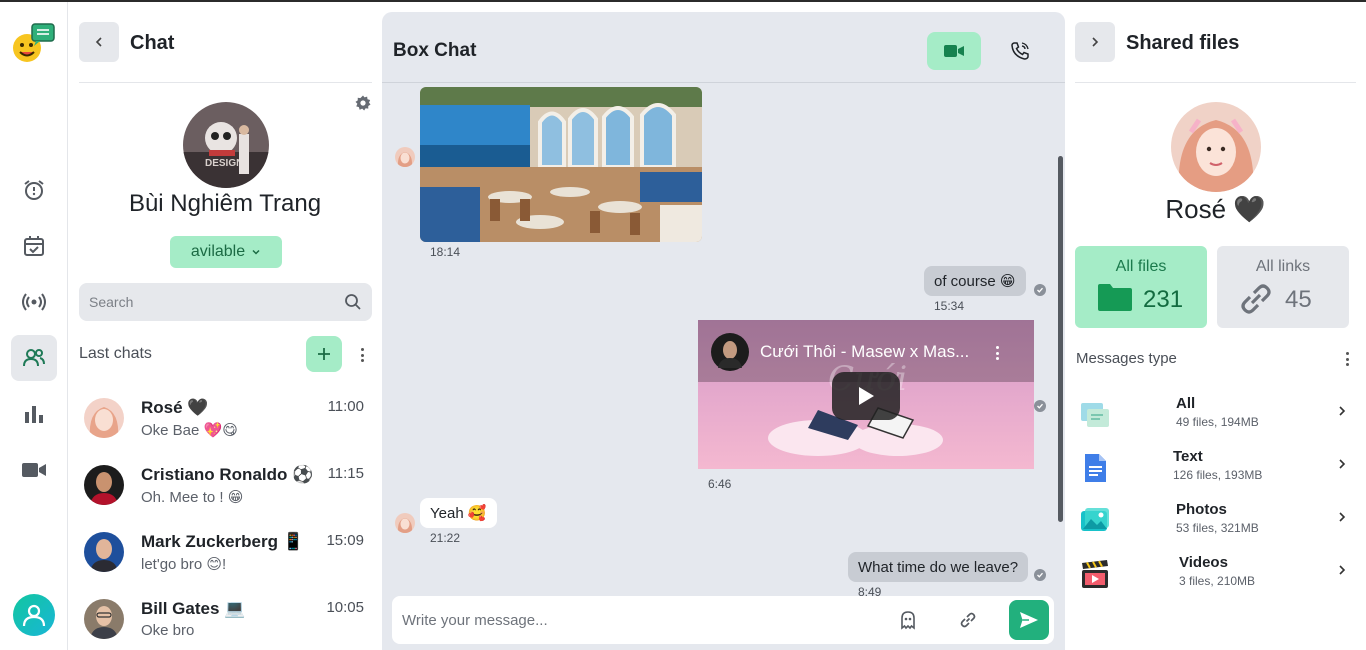  What do you see at coordinates (1141, 266) in the screenshot?
I see `all-files-label: All files` at bounding box center [1141, 266].